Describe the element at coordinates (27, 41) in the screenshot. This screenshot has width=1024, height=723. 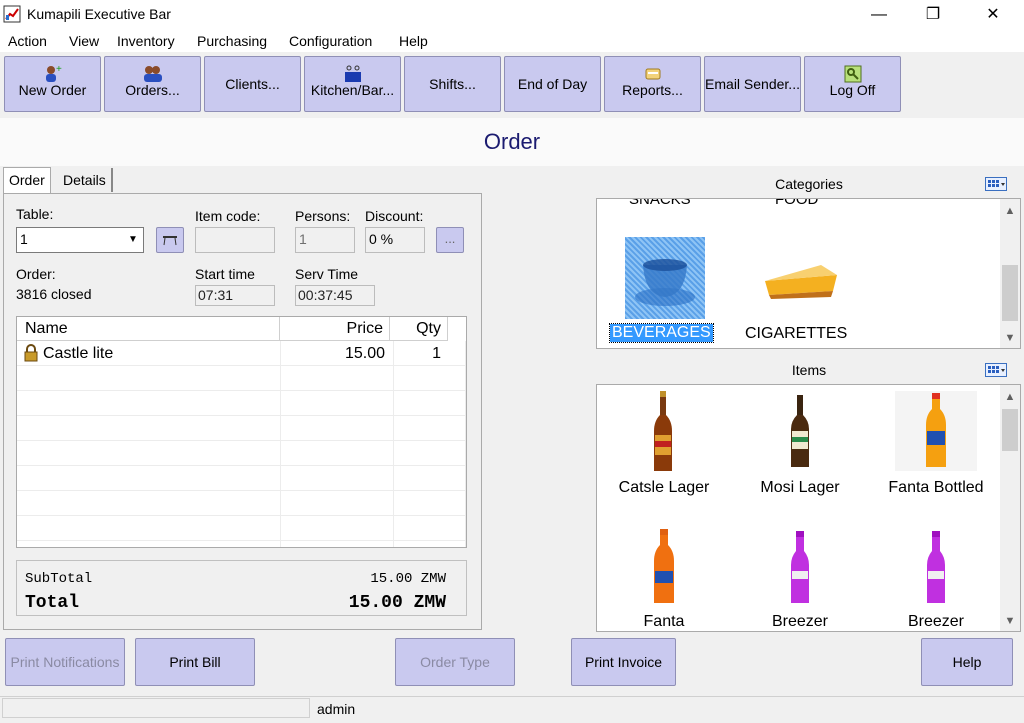
I see `menu-action: Action` at that location.